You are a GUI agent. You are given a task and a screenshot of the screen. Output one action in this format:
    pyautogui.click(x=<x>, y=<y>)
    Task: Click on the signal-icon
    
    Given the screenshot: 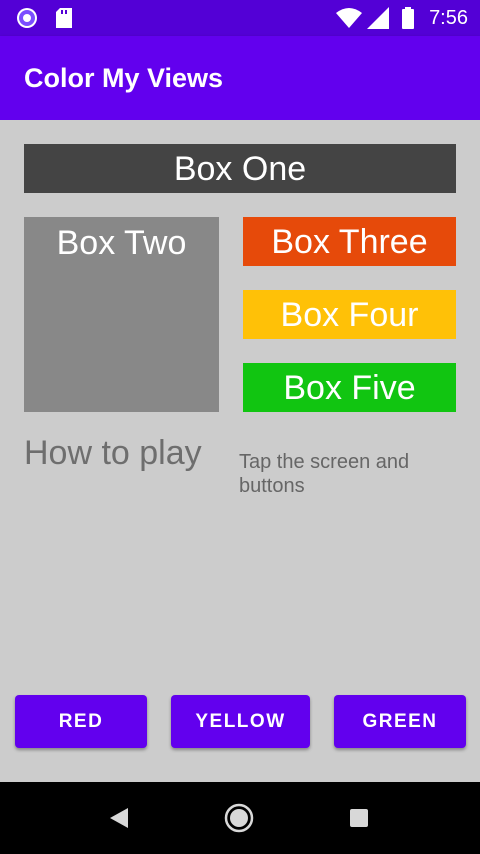 What is the action you would take?
    pyautogui.click(x=378, y=18)
    